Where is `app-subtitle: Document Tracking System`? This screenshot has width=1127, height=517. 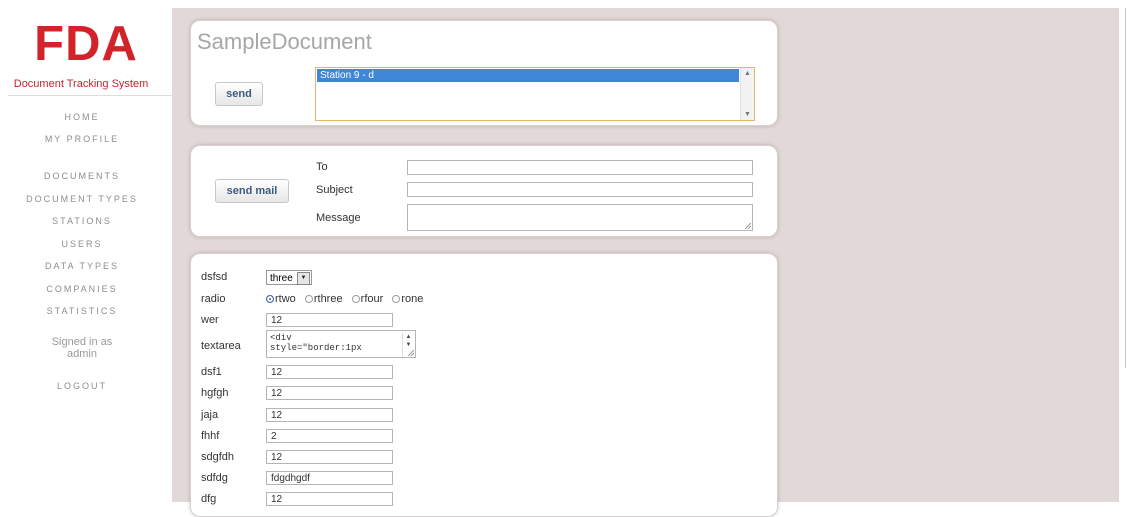
app-subtitle: Document Tracking System is located at coordinates (81, 84).